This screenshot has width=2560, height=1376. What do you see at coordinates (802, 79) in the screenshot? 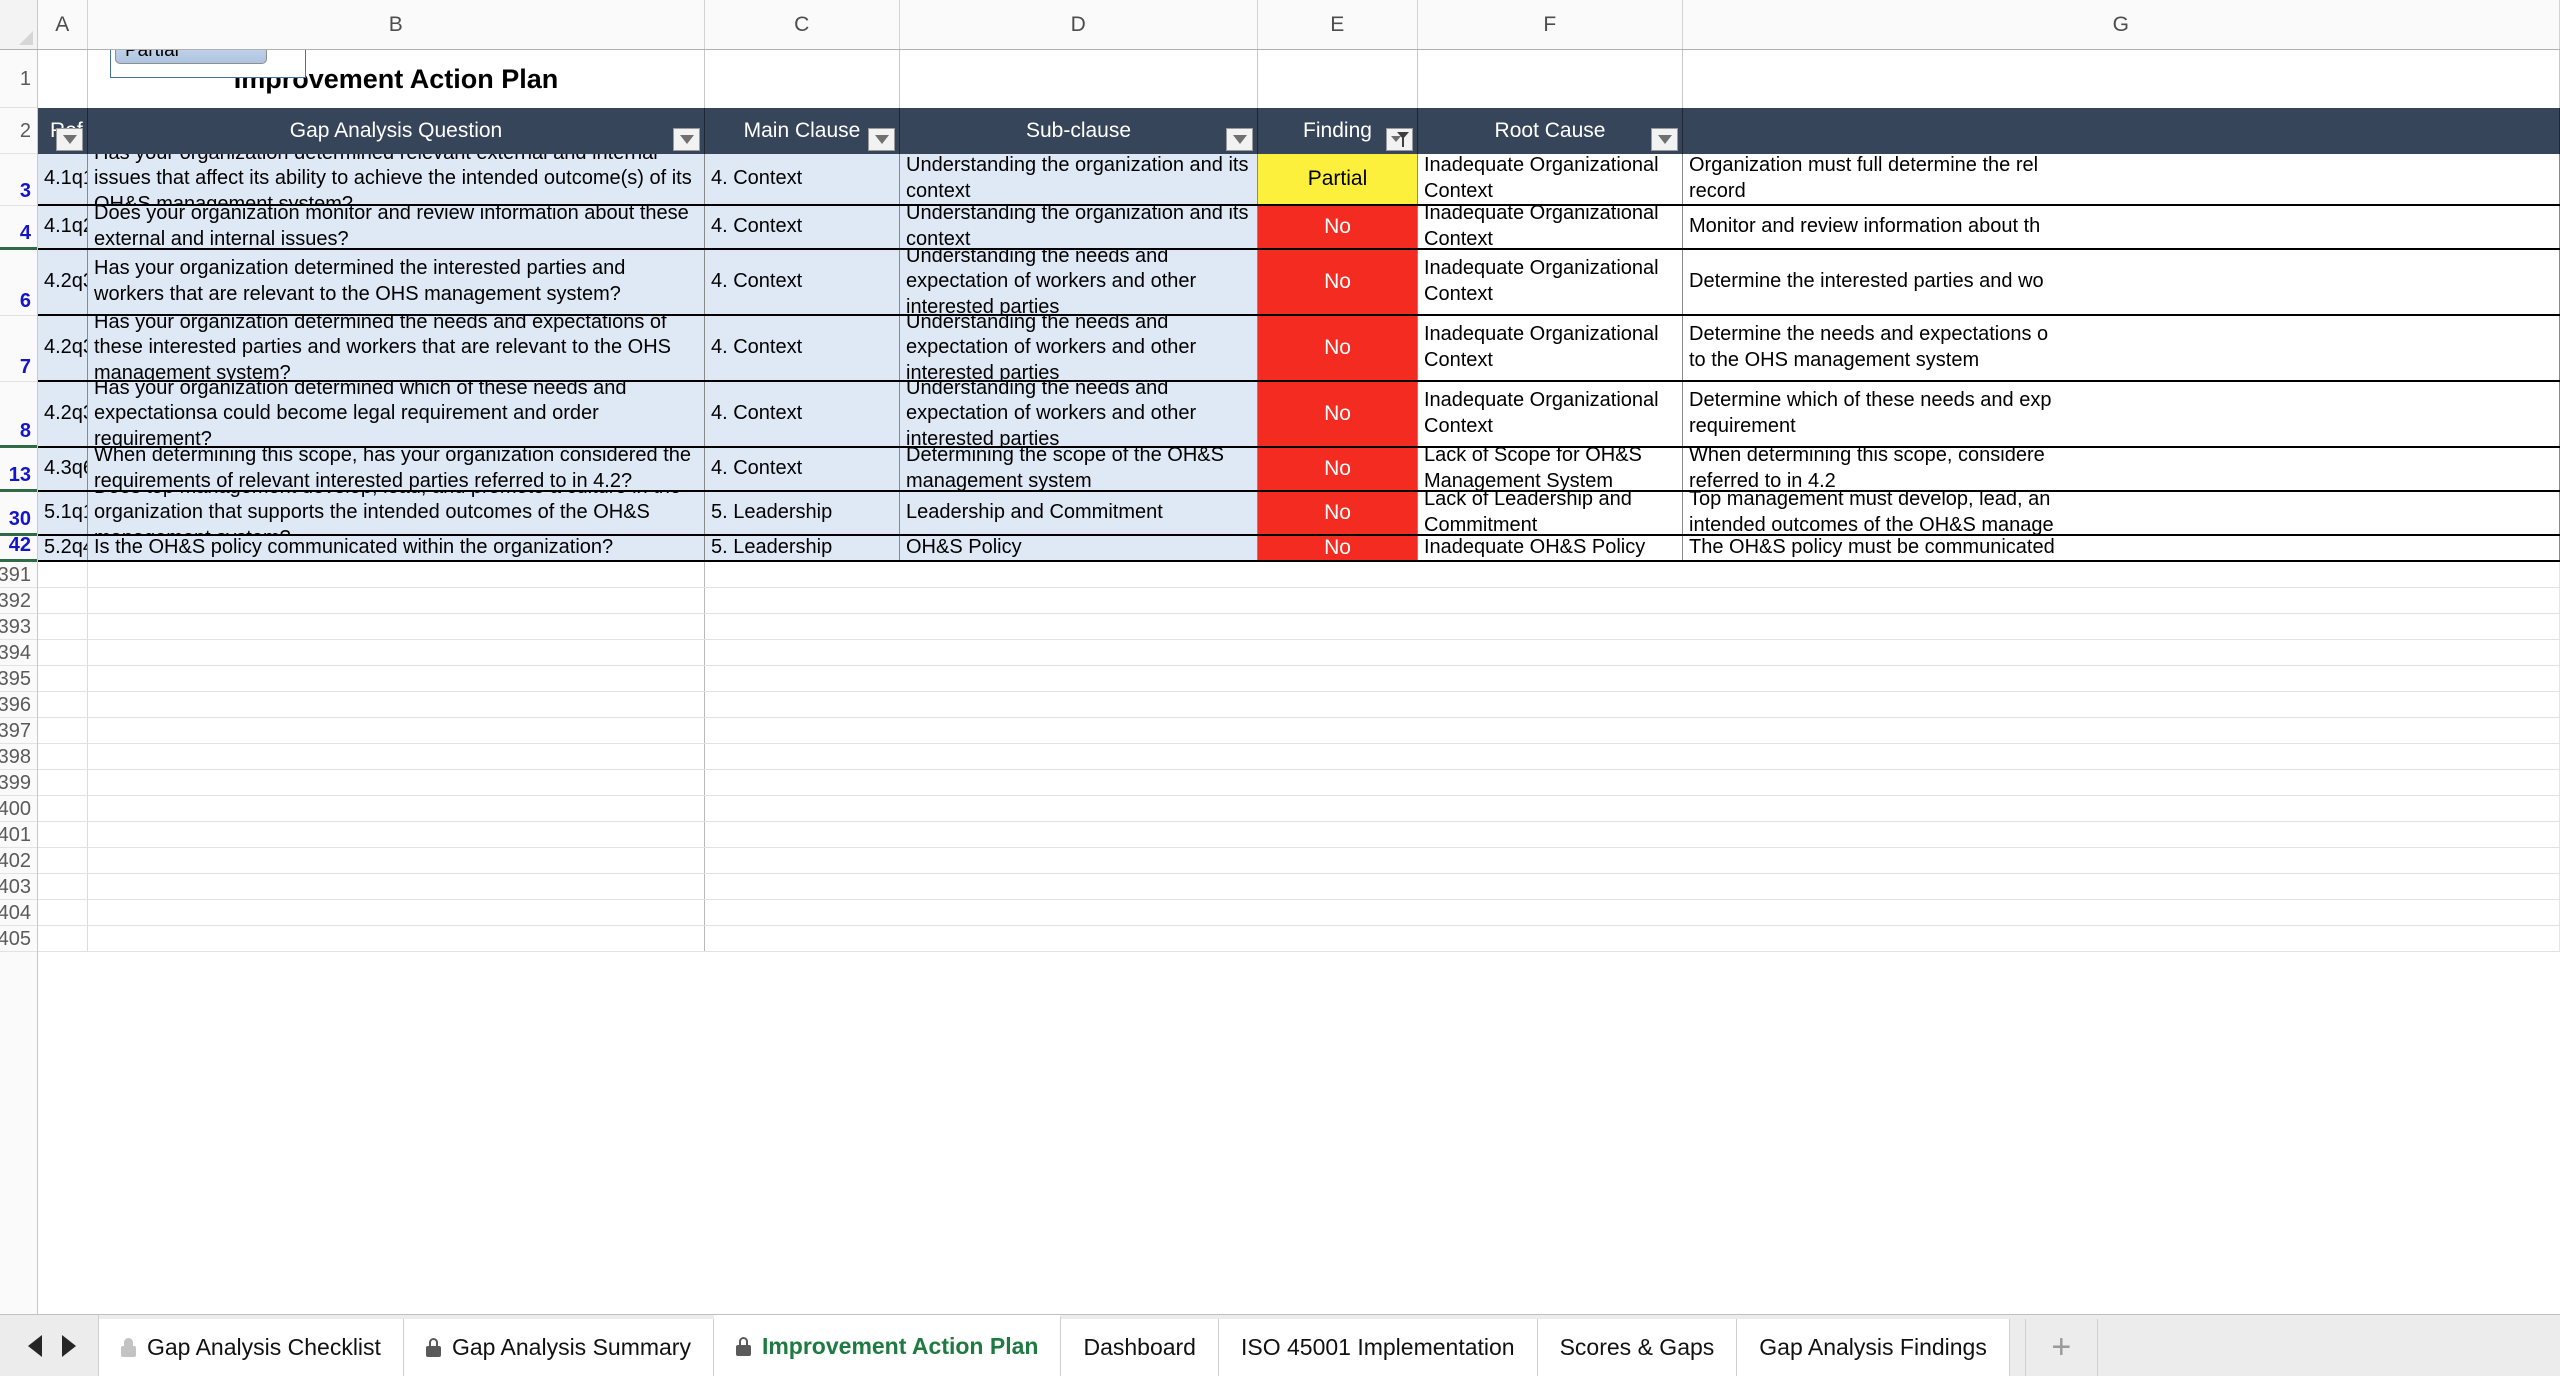
I see `cell-c1` at bounding box center [802, 79].